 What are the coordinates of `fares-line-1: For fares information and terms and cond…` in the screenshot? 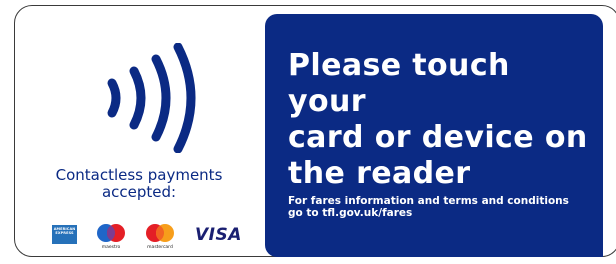 It's located at (428, 201).